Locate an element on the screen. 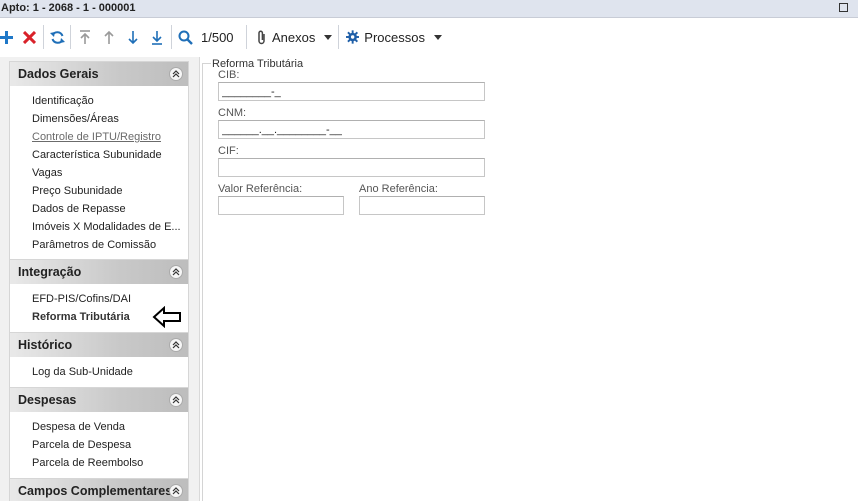 This screenshot has height=501, width=858. sidebar-item-despesa-venda: Despesa de Venda is located at coordinates (110, 427).